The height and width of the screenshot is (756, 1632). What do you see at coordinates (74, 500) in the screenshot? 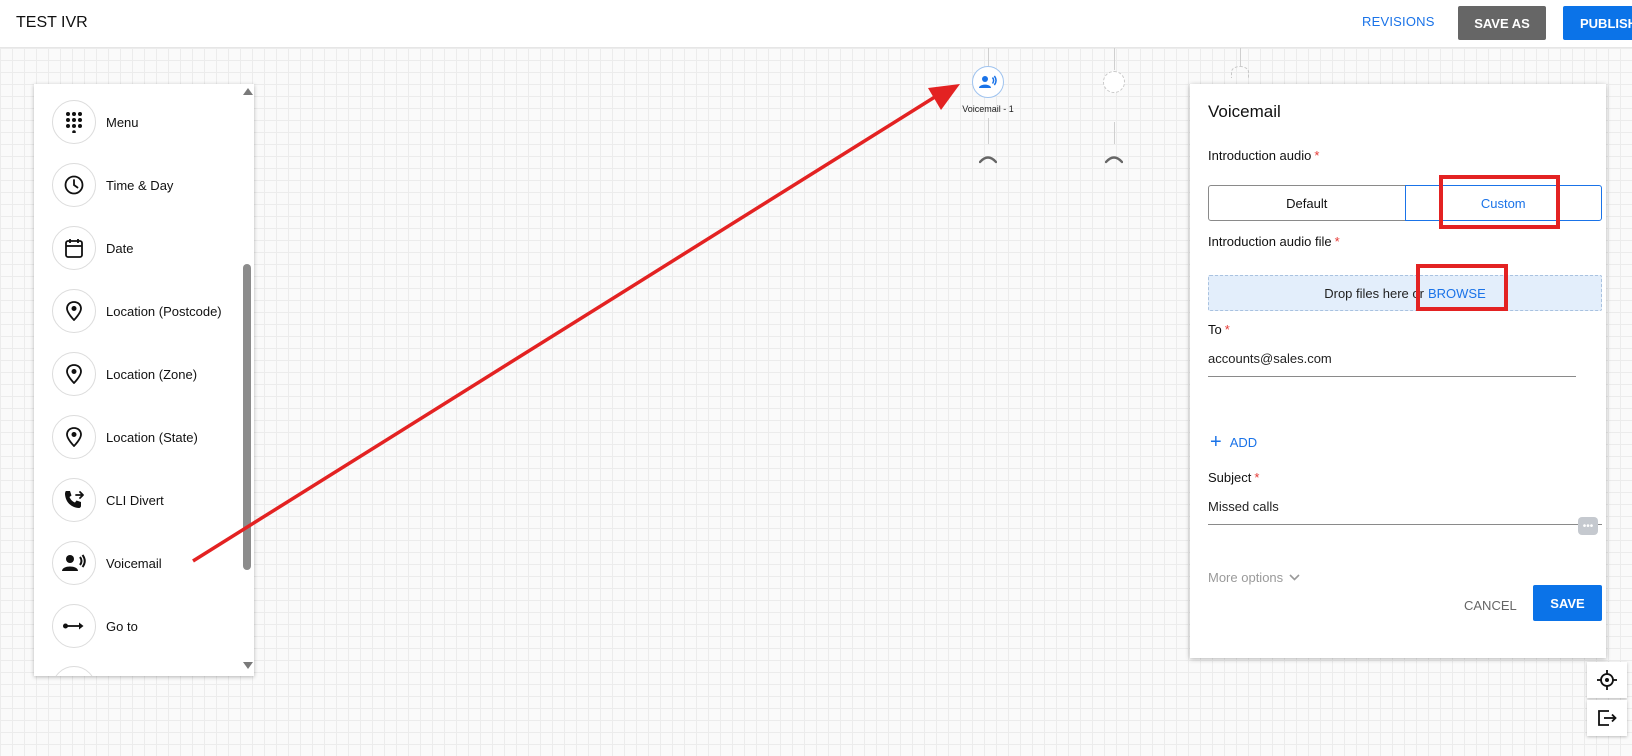
I see `phone-forward-icon` at bounding box center [74, 500].